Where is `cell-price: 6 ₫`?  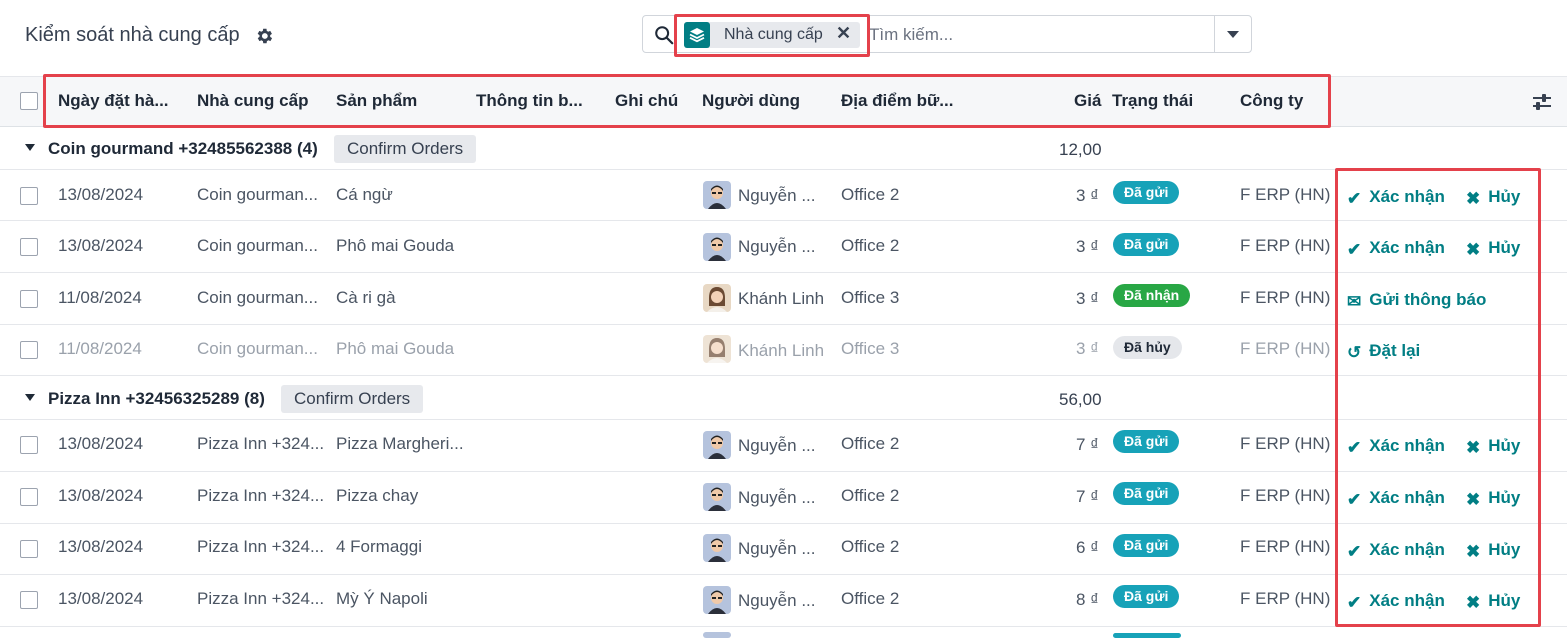
cell-price: 6 ₫ is located at coordinates (1087, 547).